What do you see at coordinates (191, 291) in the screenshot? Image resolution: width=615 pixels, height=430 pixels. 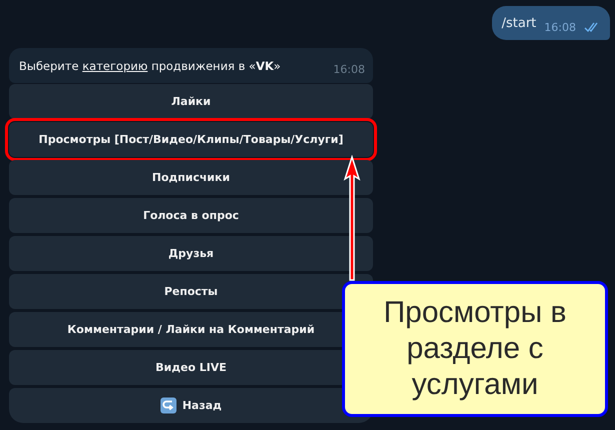 I see `keyboard-button: Репосты` at bounding box center [191, 291].